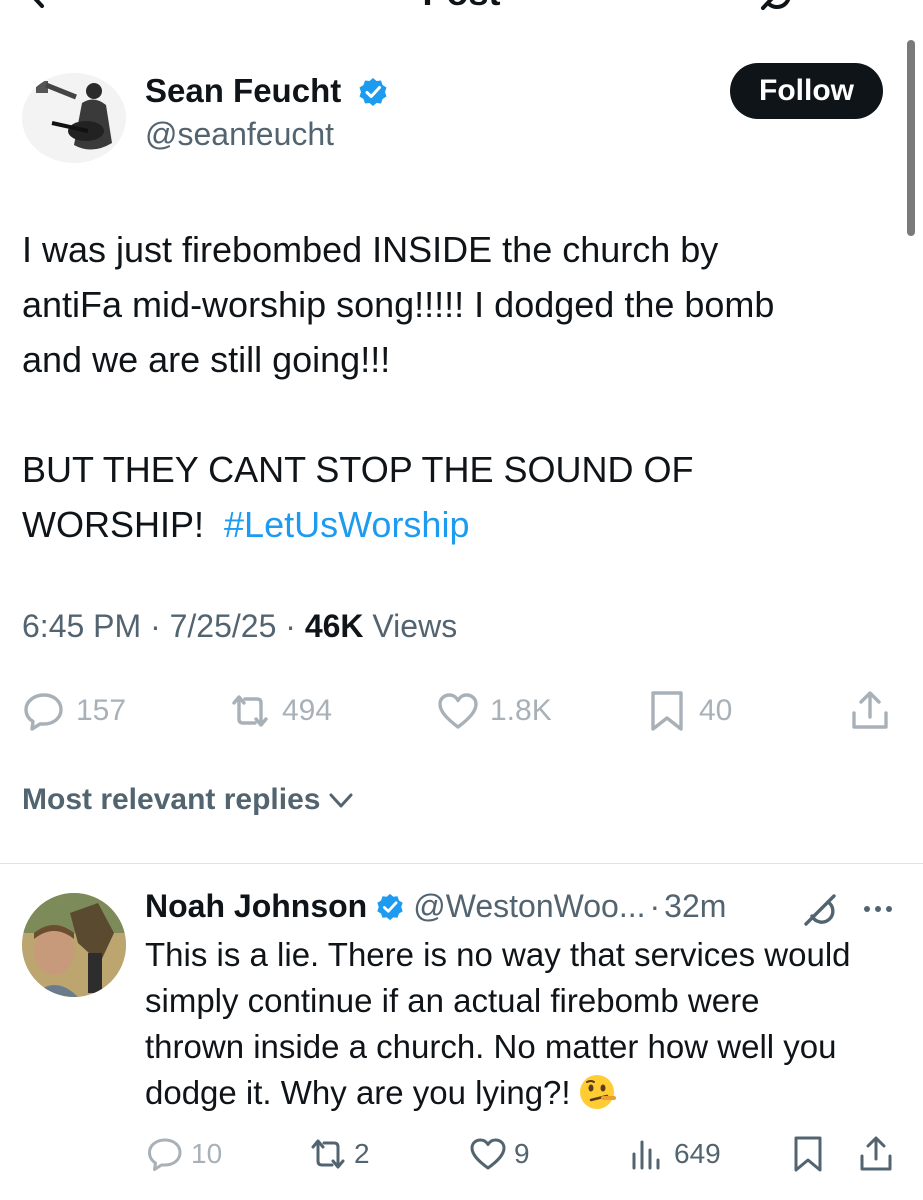  What do you see at coordinates (82, 626) in the screenshot?
I see `post-time: 6:45 PM` at bounding box center [82, 626].